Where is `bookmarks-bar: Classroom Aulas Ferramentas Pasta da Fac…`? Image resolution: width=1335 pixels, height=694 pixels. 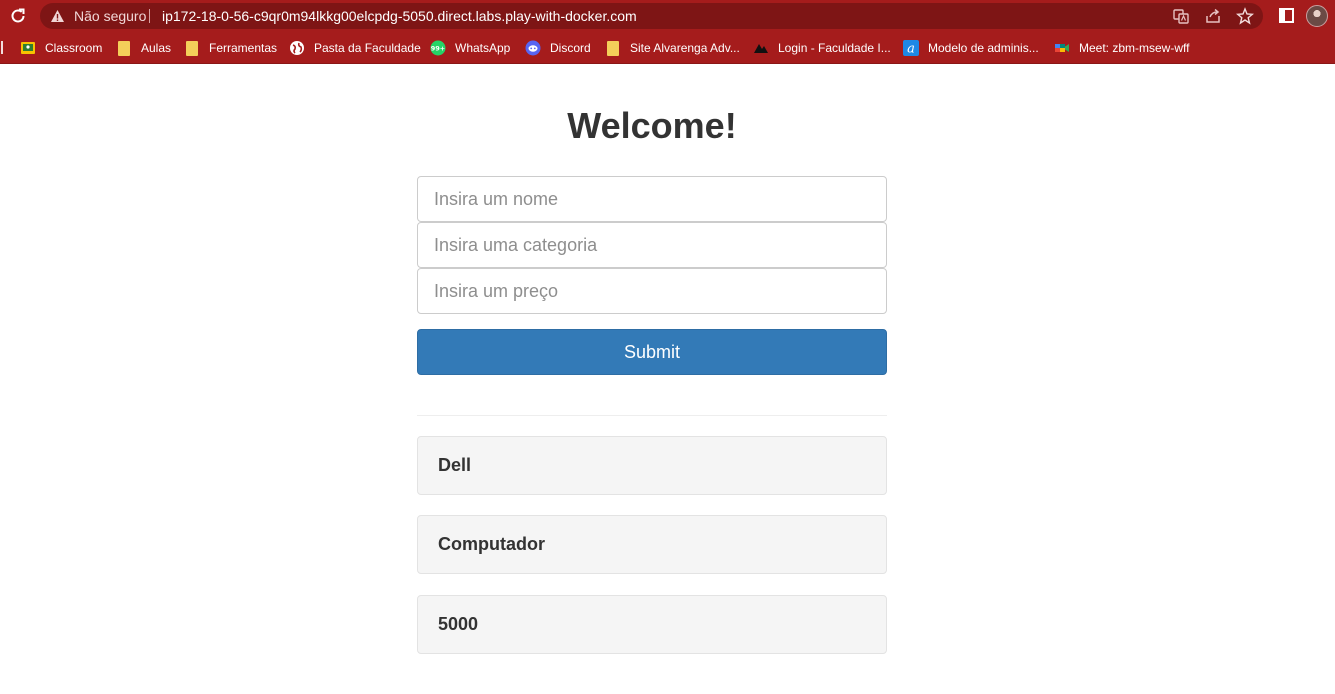
bookmarks-bar: Classroom Aulas Ferramentas Pasta da Fac… is located at coordinates (667, 48).